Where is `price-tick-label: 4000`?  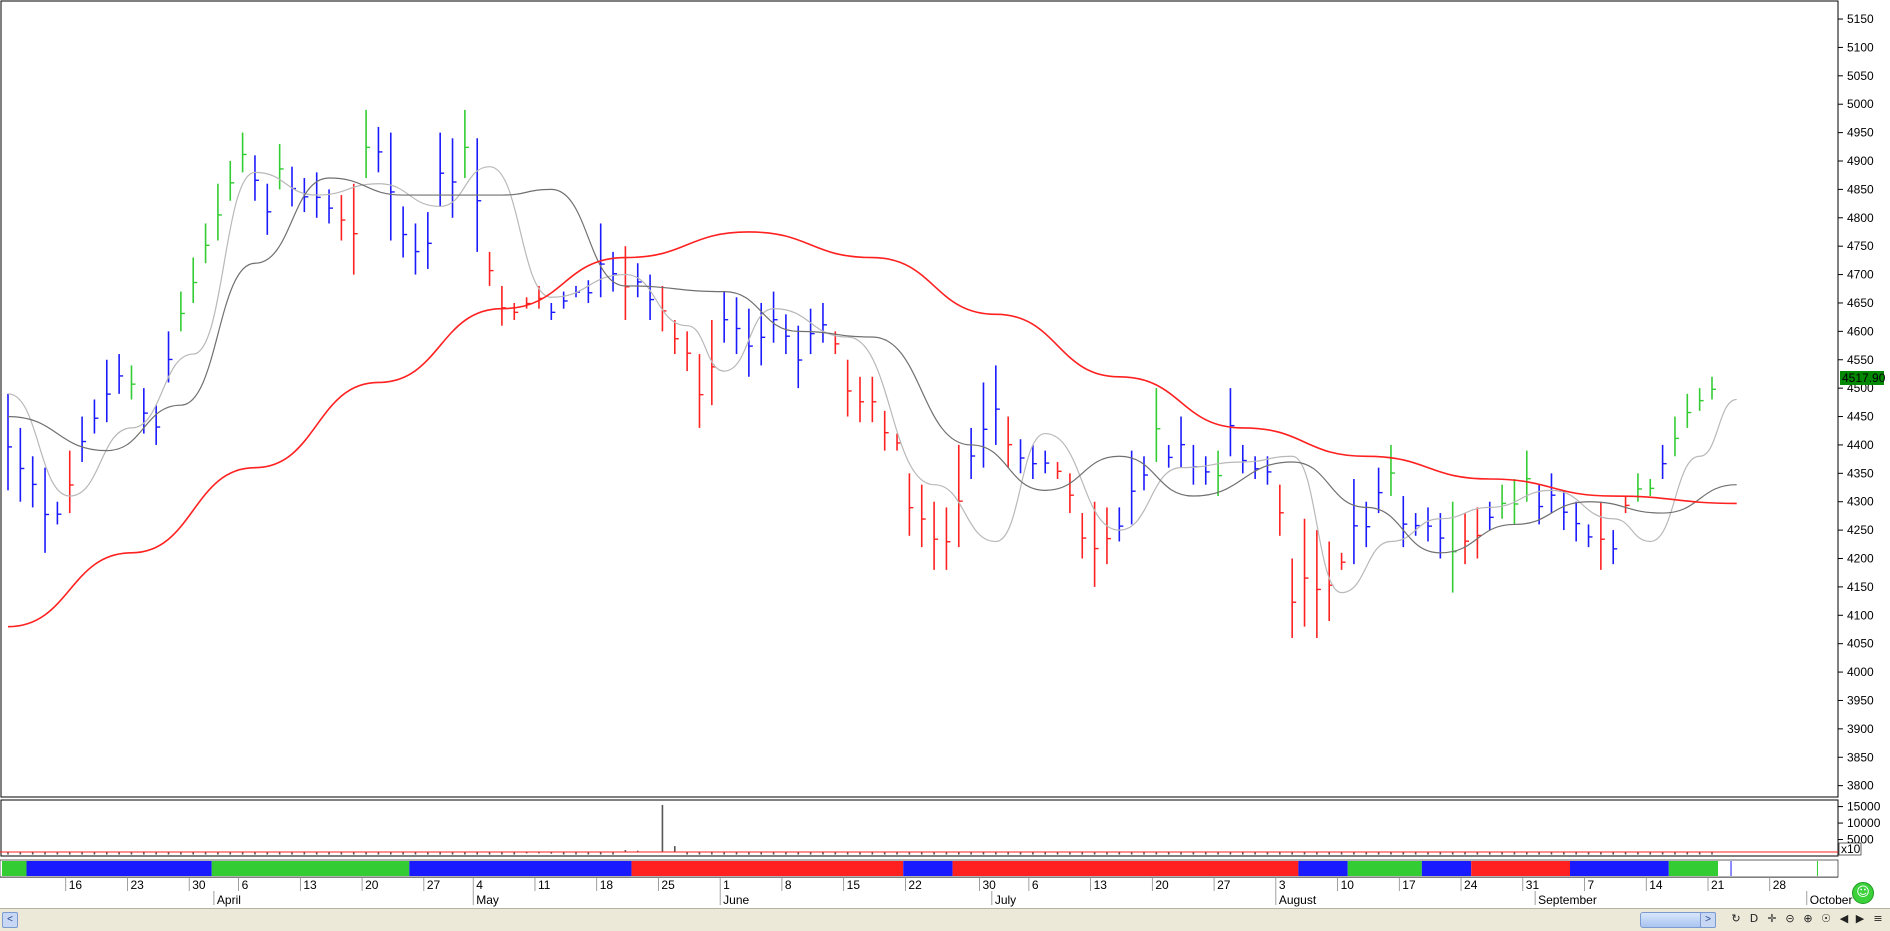
price-tick-label: 4000 is located at coordinates (1860, 672).